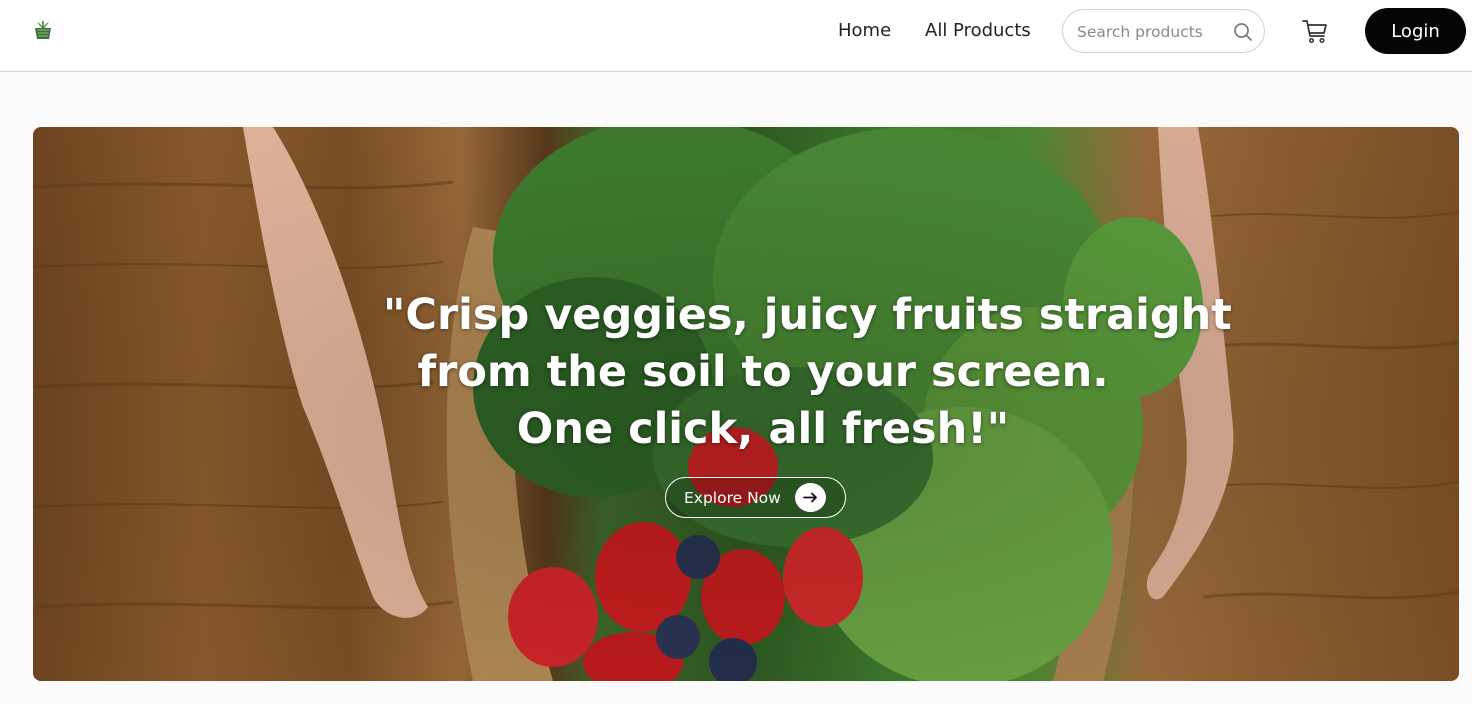 This screenshot has width=1472, height=704. Describe the element at coordinates (1152, 32) in the screenshot. I see `search-input` at that location.